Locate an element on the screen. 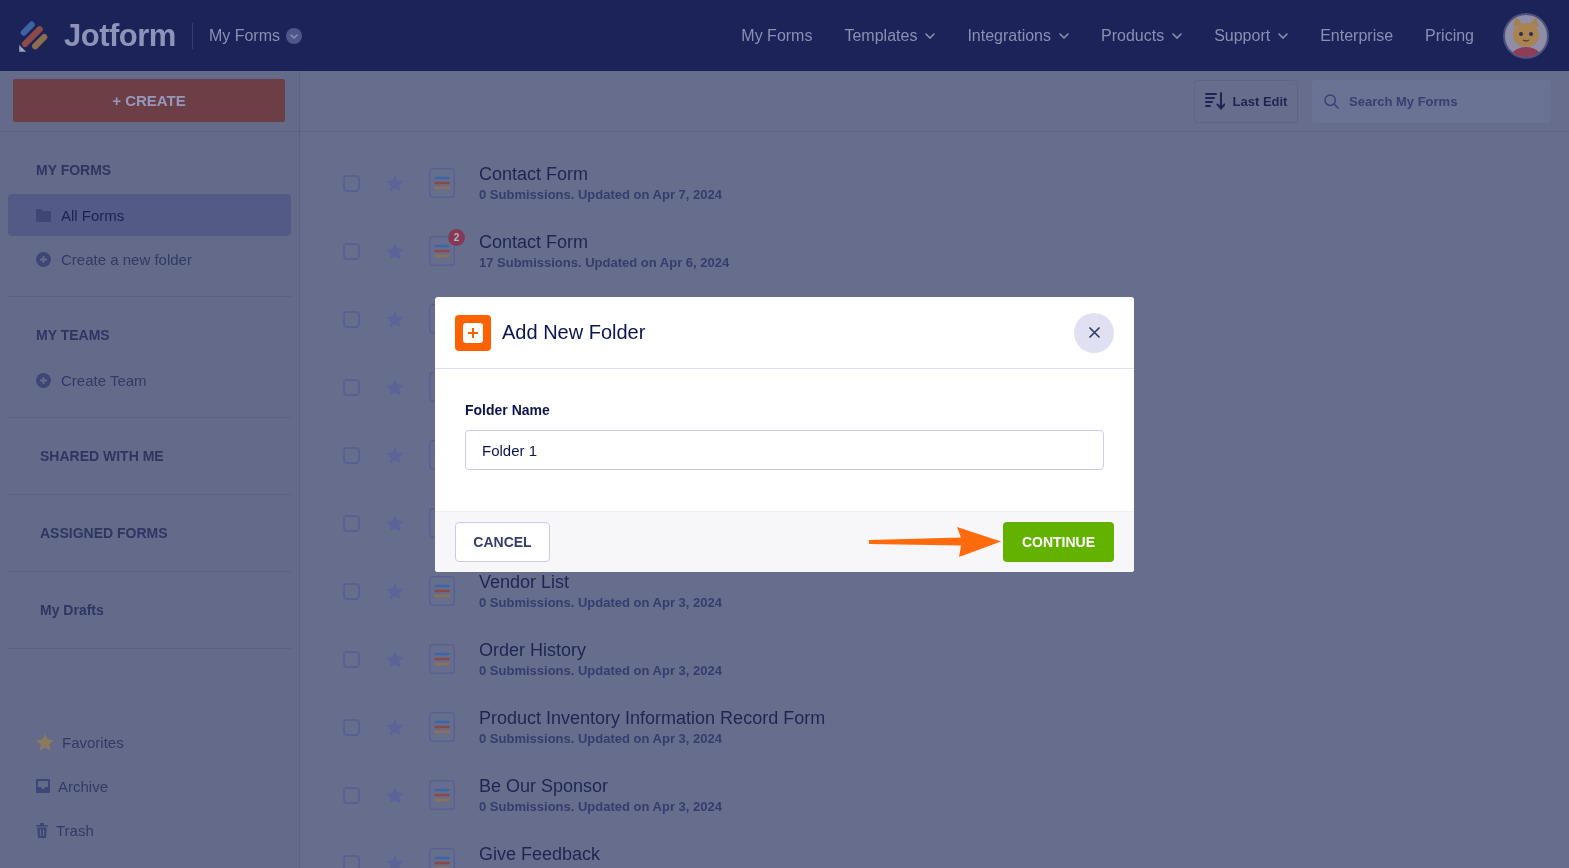 The image size is (1569, 868). nav-link: Products is located at coordinates (1142, 35).